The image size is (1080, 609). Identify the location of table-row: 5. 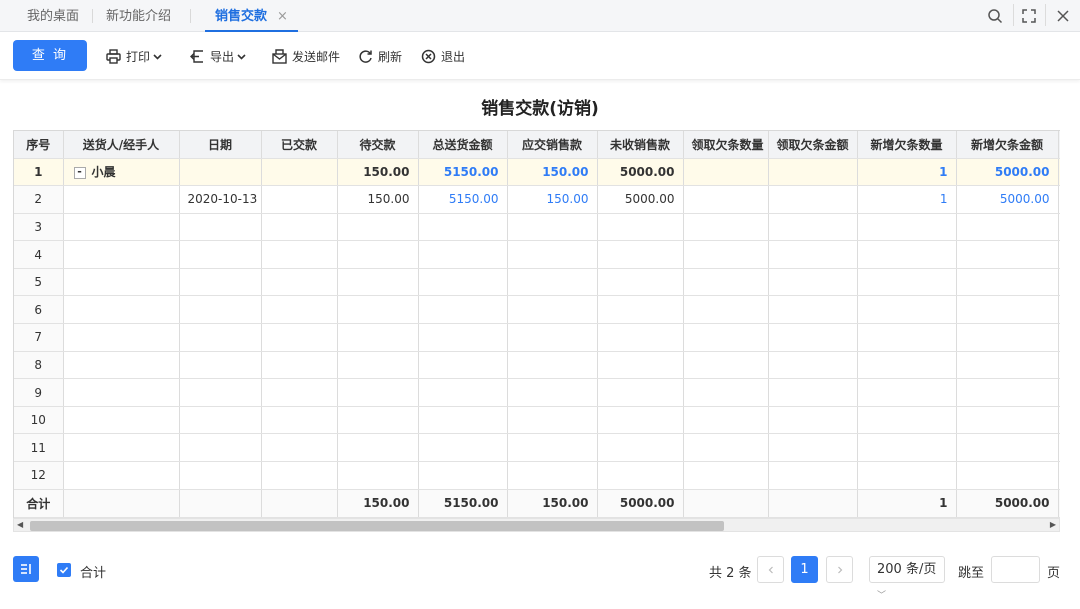
(537, 282).